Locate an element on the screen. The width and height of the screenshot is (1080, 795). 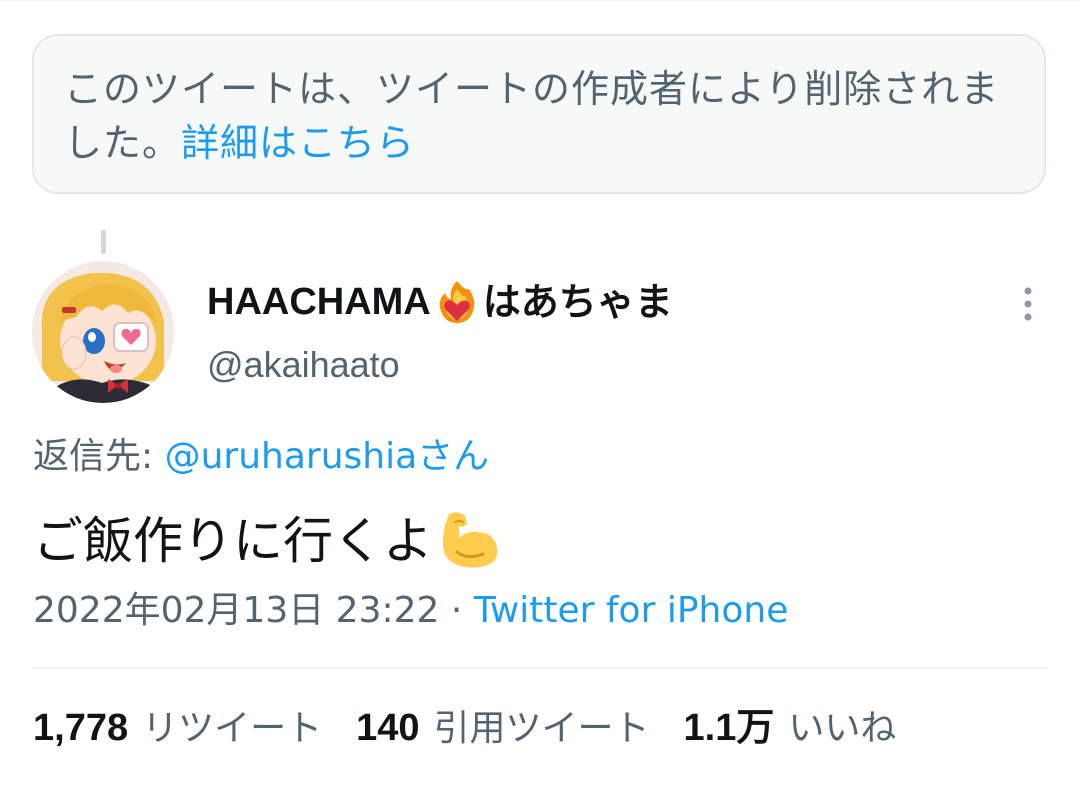
thread-connector-line is located at coordinates (103, 242).